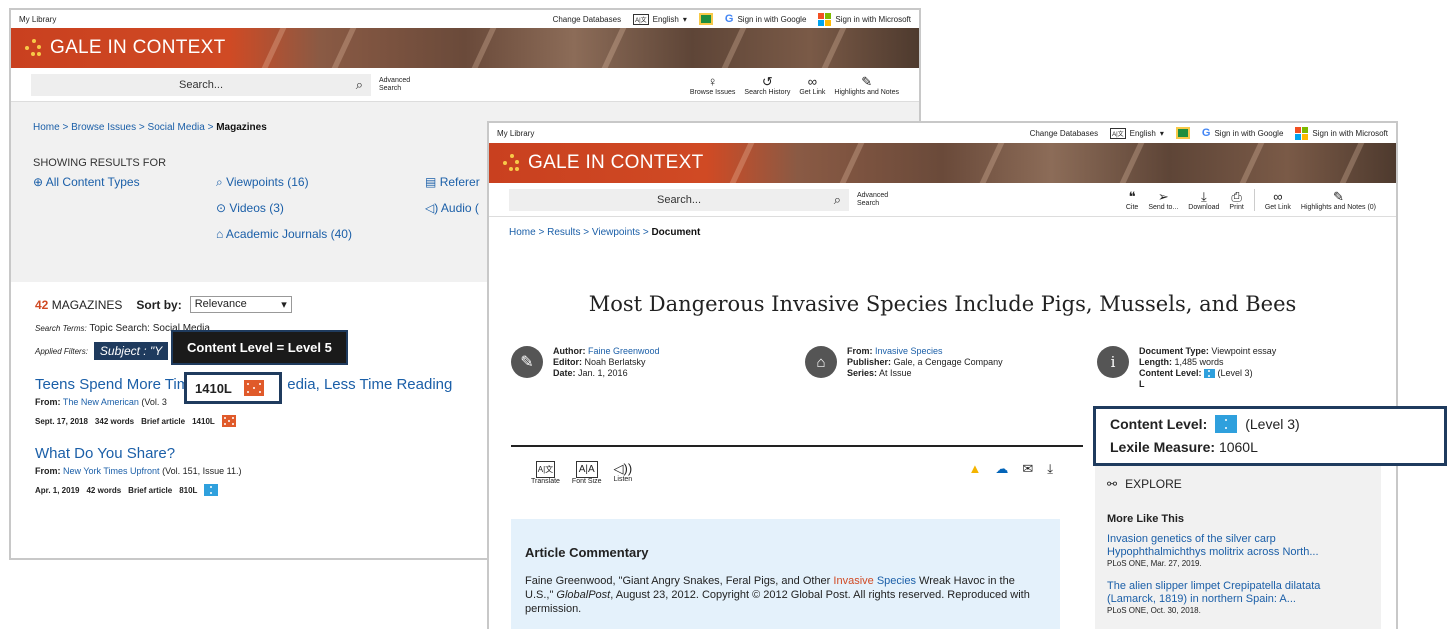 The width and height of the screenshot is (1448, 629). I want to click on crumb-browse-issues: Browse Issues, so click(103, 127).